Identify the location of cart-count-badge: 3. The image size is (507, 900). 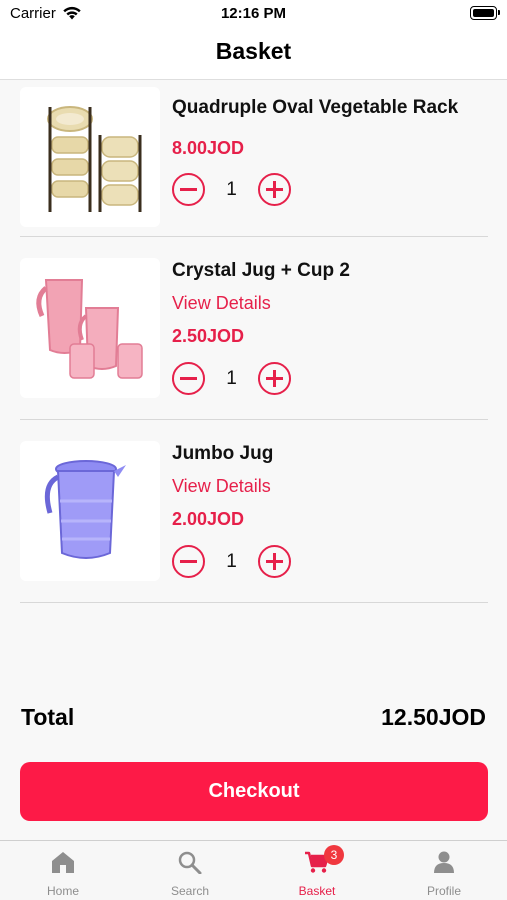
(334, 855).